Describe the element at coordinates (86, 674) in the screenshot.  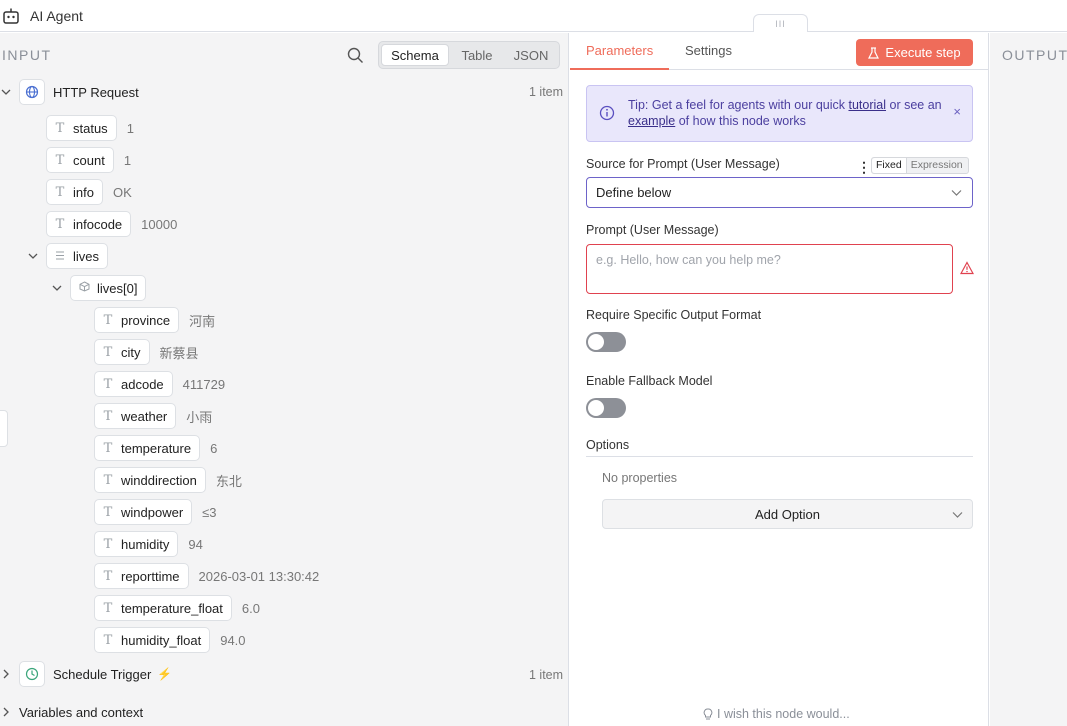
I see `schedule-trigger-node: Schedule Trigger ⚡` at that location.